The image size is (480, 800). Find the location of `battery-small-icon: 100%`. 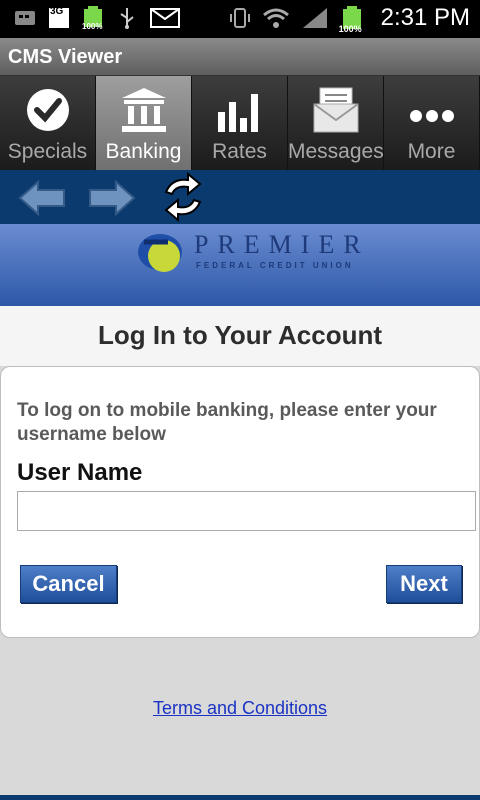

battery-small-icon: 100% is located at coordinates (93, 18).